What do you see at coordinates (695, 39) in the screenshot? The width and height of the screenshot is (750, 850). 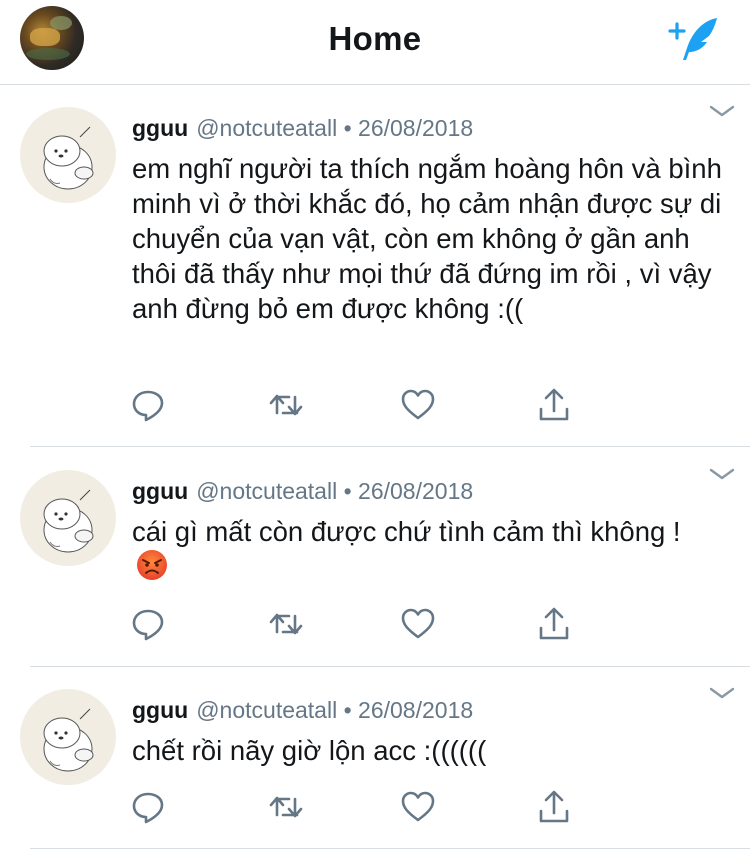 I see `compose-tweet-icon` at bounding box center [695, 39].